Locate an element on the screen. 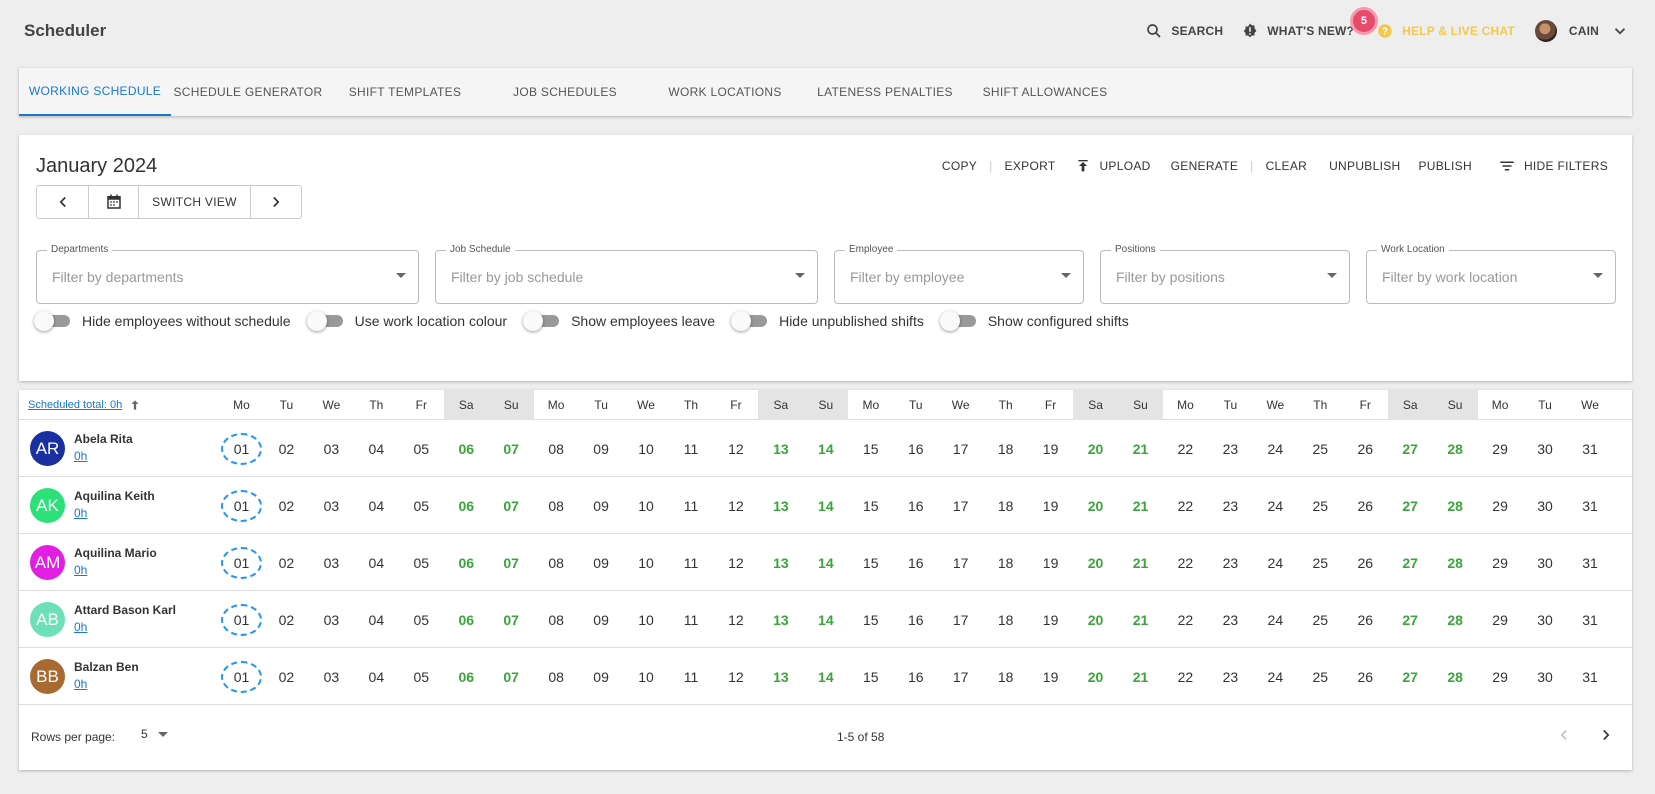 The height and width of the screenshot is (794, 1655). day-cell: 18 is located at coordinates (1005, 448).